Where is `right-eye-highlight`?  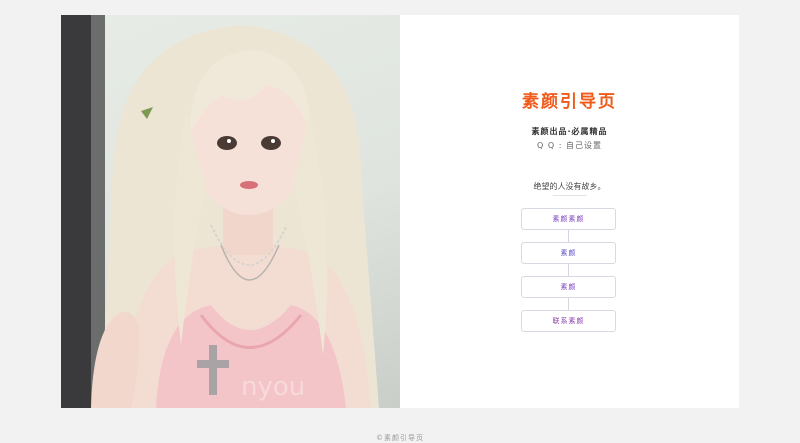
right-eye-highlight is located at coordinates (273, 141).